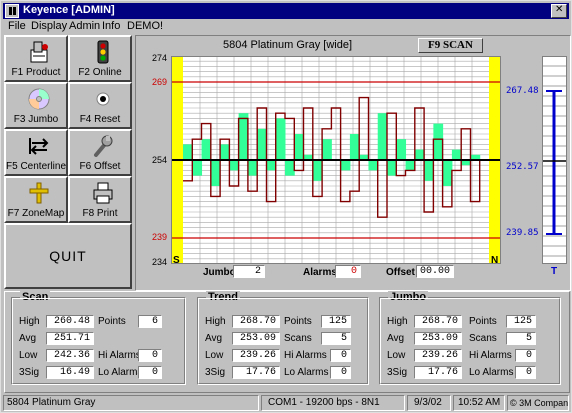 The width and height of the screenshot is (572, 413). What do you see at coordinates (286, 27) in the screenshot?
I see `menu-bar: File Display Admin Info DEMO!` at bounding box center [286, 27].